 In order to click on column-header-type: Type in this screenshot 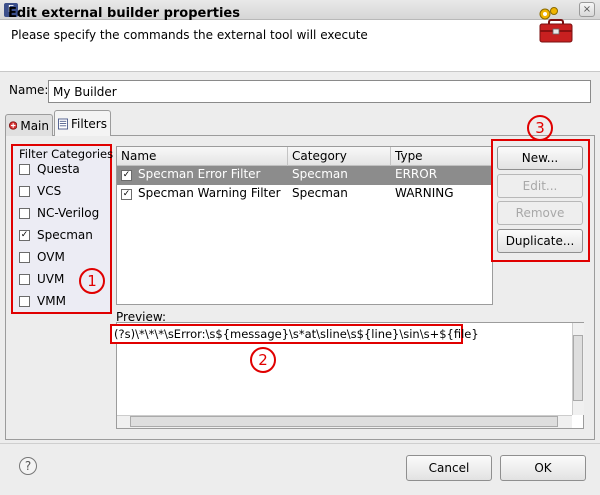, I will do `click(409, 156)`.